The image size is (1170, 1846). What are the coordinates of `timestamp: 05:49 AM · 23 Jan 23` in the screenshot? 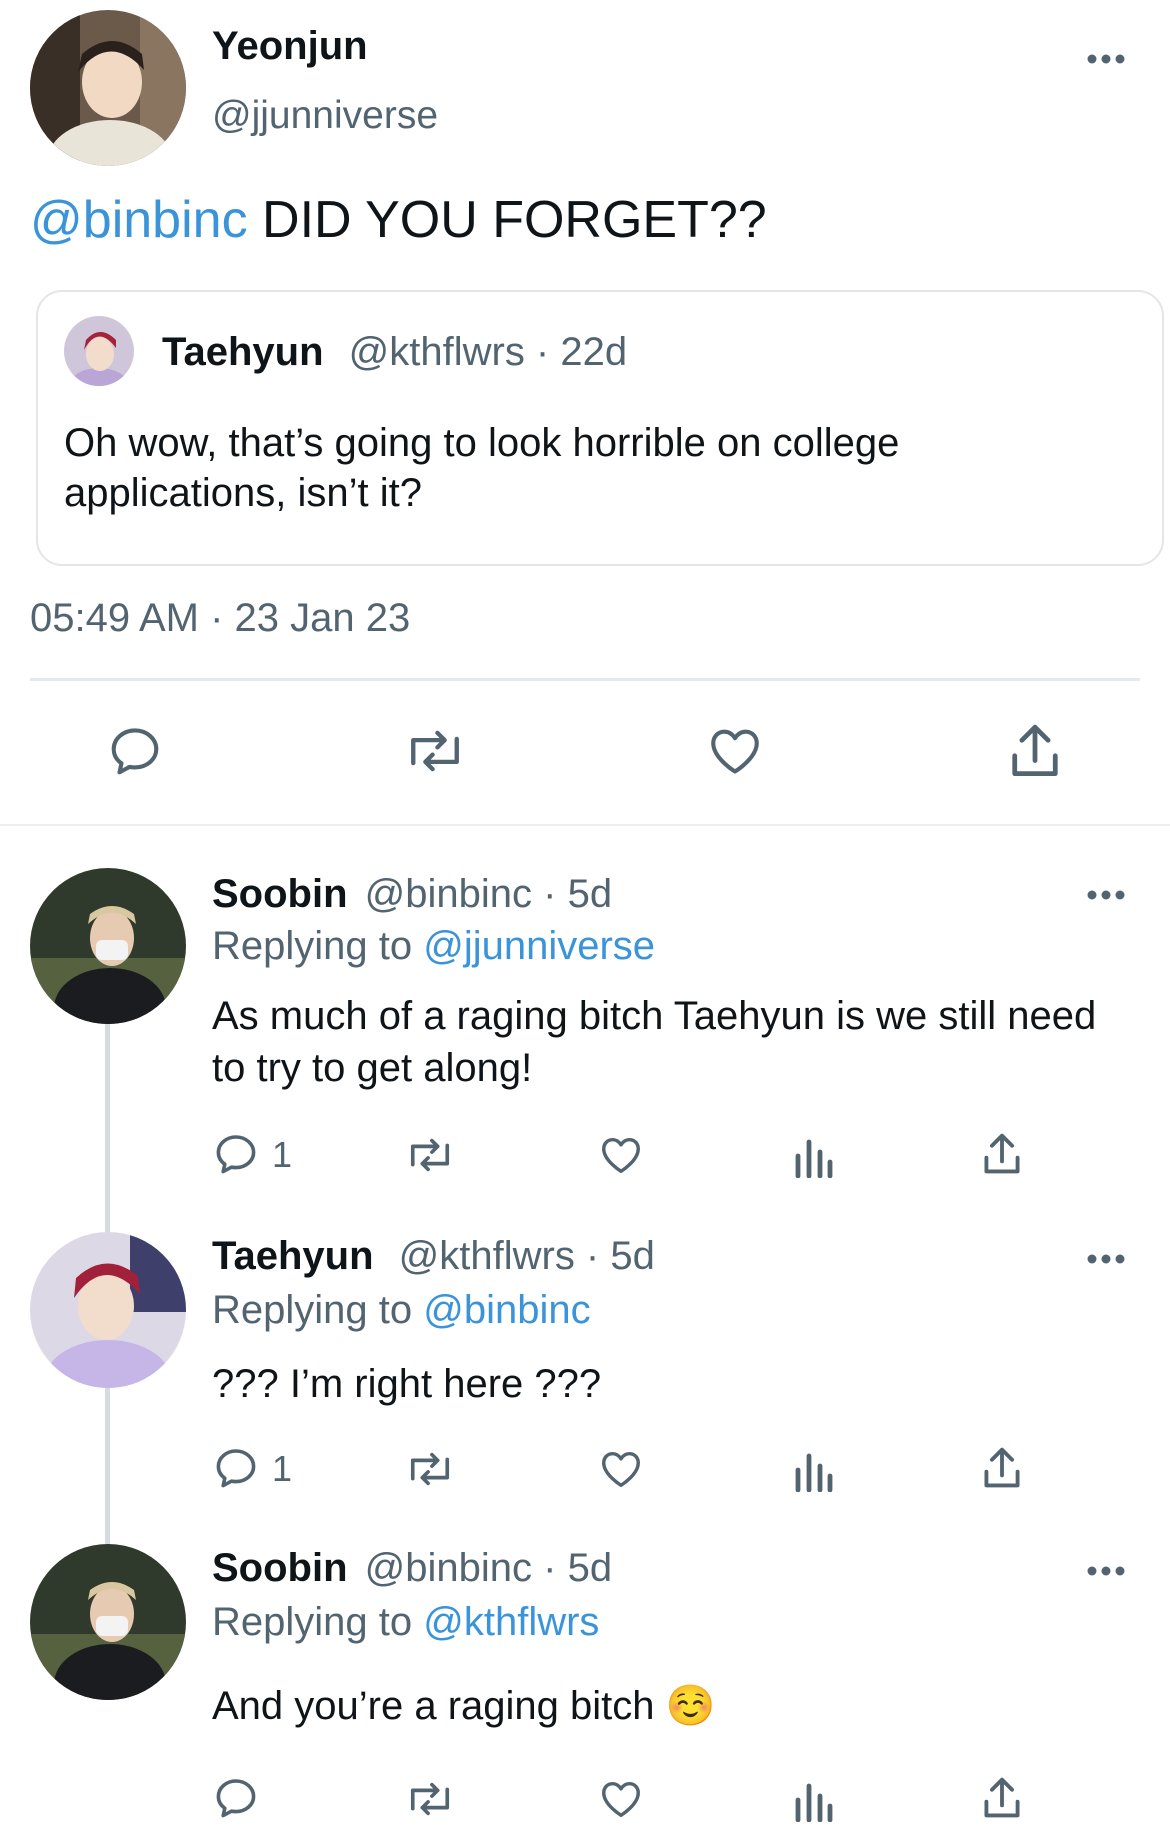 It's located at (220, 618).